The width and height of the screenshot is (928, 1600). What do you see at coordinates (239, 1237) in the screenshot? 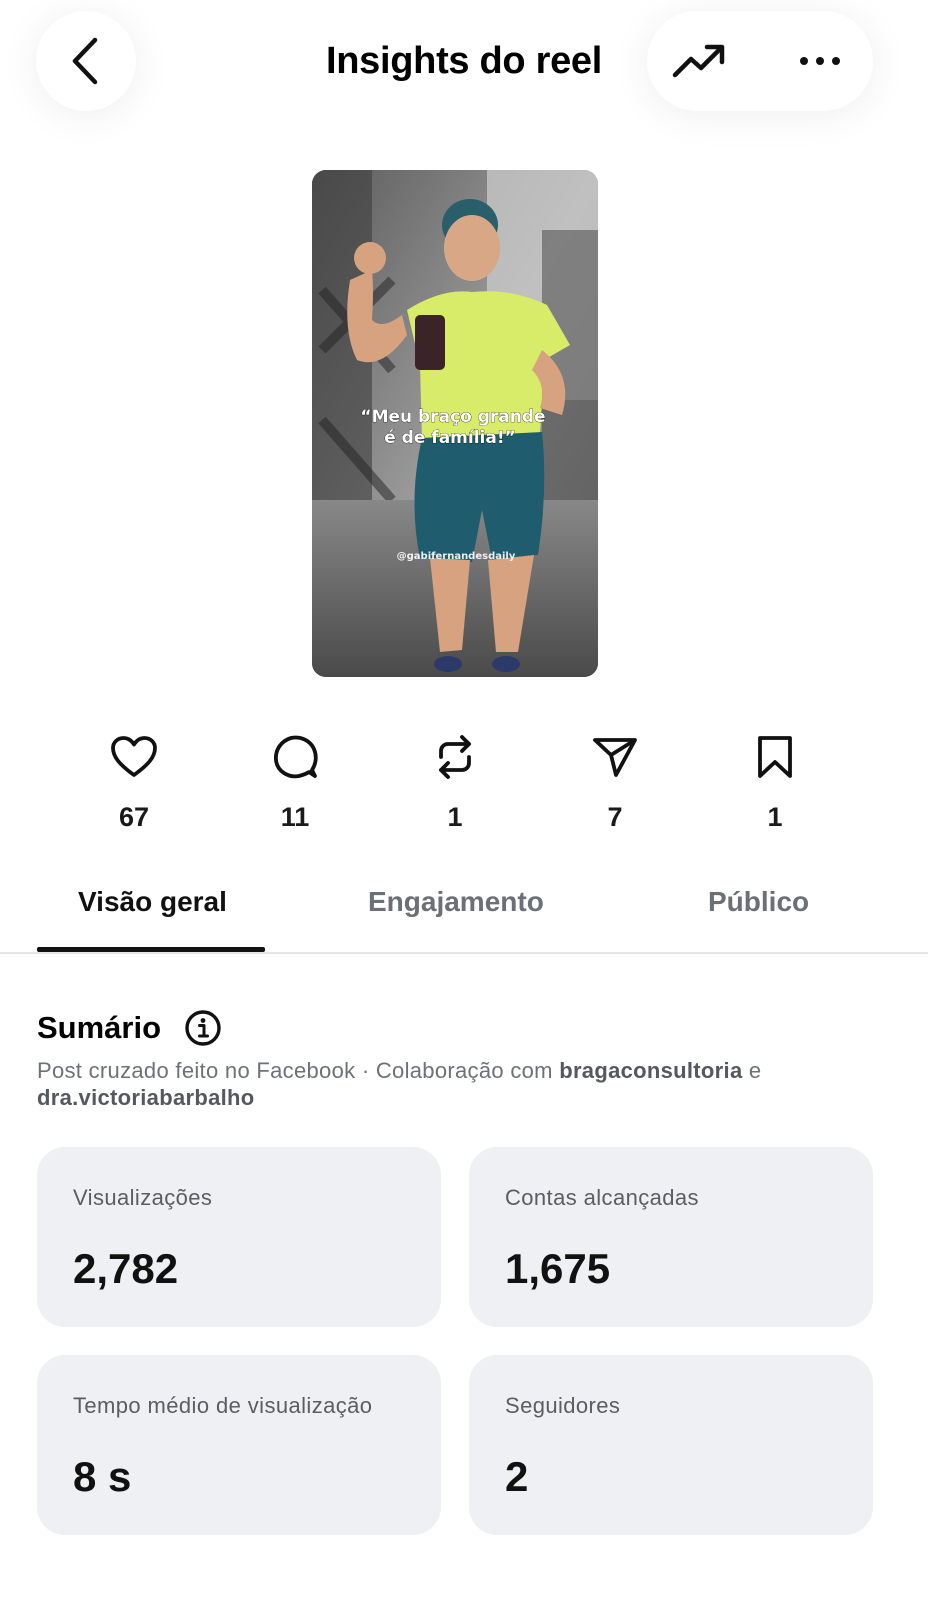
I see `metric-card-views: Visualizações 2,782` at bounding box center [239, 1237].